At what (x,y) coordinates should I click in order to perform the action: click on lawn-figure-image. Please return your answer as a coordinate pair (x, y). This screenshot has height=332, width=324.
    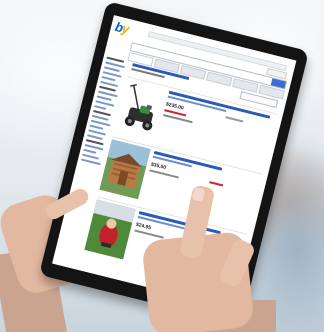
    Looking at the image, I should click on (110, 229).